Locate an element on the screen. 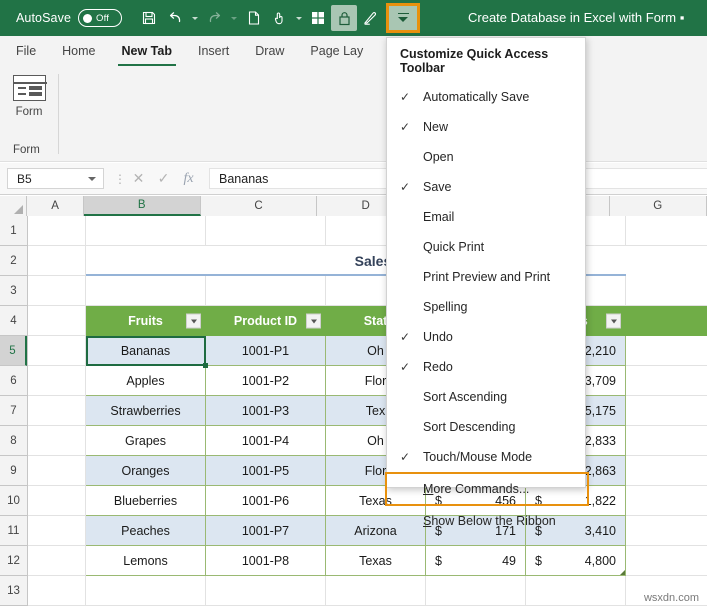  cell-fruit: Lemons is located at coordinates (146, 561).